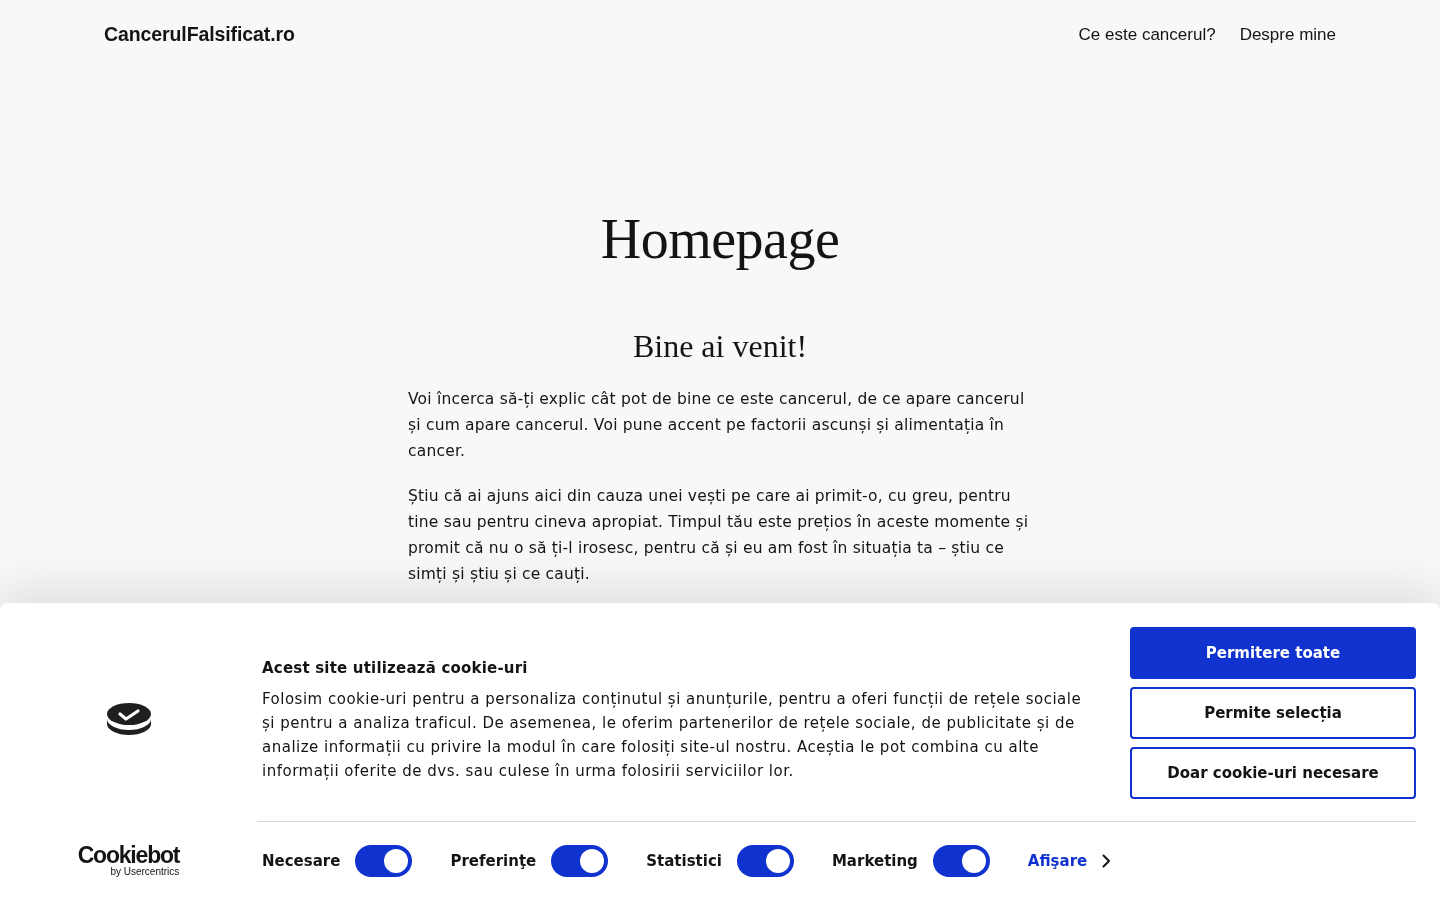 The image size is (1440, 900). What do you see at coordinates (1273, 653) in the screenshot?
I see `consent-button: Permitere toate` at bounding box center [1273, 653].